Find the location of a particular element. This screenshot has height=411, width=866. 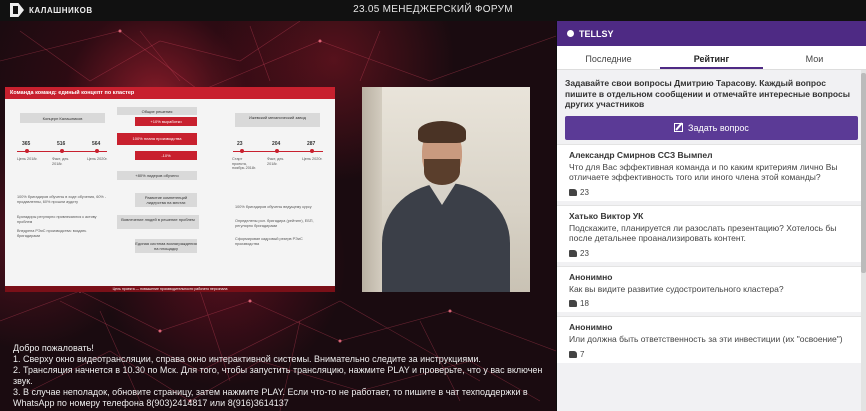

slide-right-label-1: Старт проекта, ноябрь 2018г. is located at coordinates (244, 164).